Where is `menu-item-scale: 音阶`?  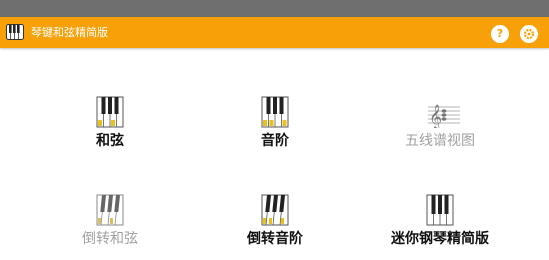 menu-item-scale: 音阶 is located at coordinates (275, 129).